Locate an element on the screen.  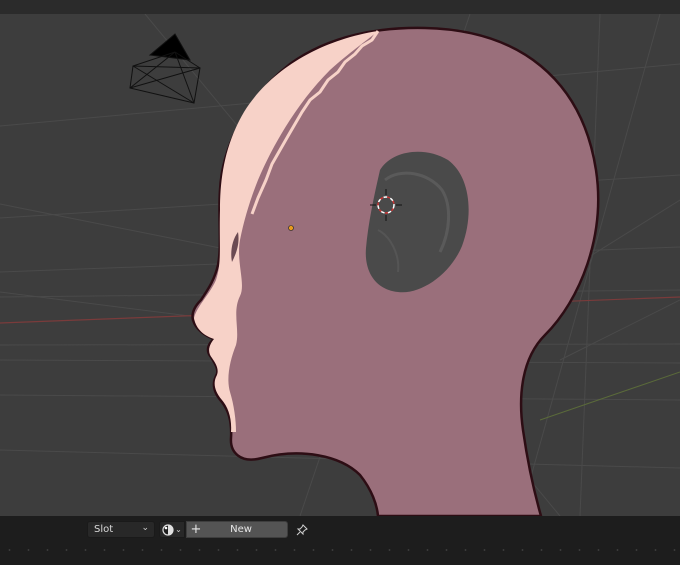
new-material-button: + New is located at coordinates (237, 529).